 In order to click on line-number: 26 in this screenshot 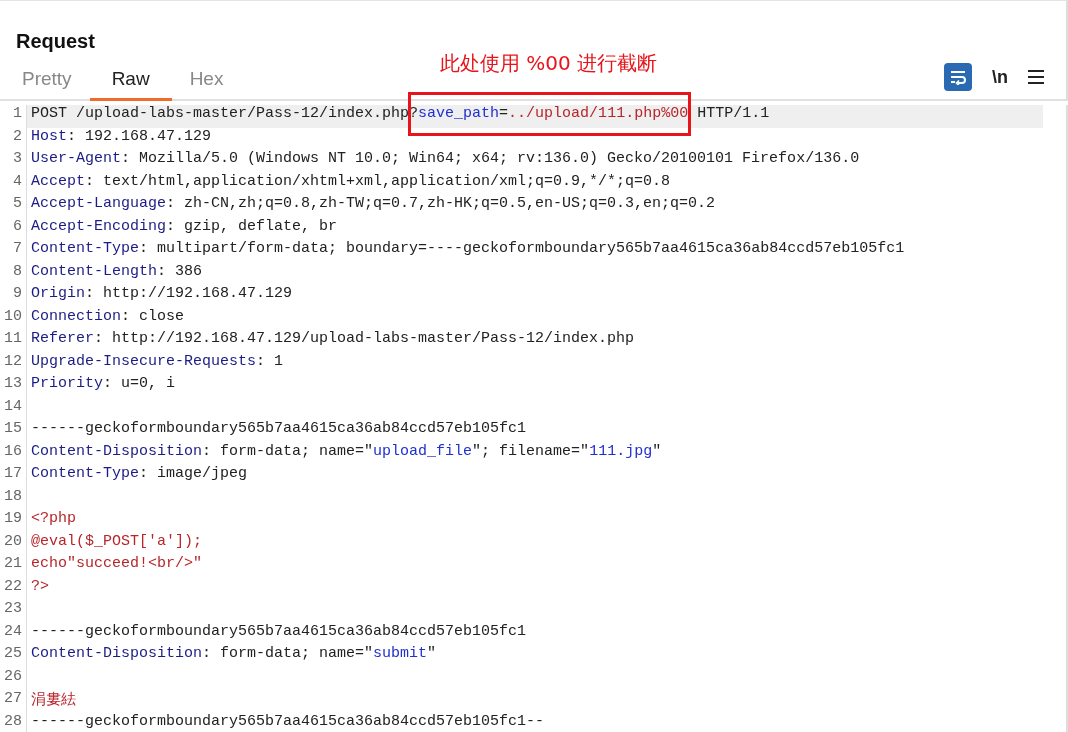, I will do `click(13, 678)`.